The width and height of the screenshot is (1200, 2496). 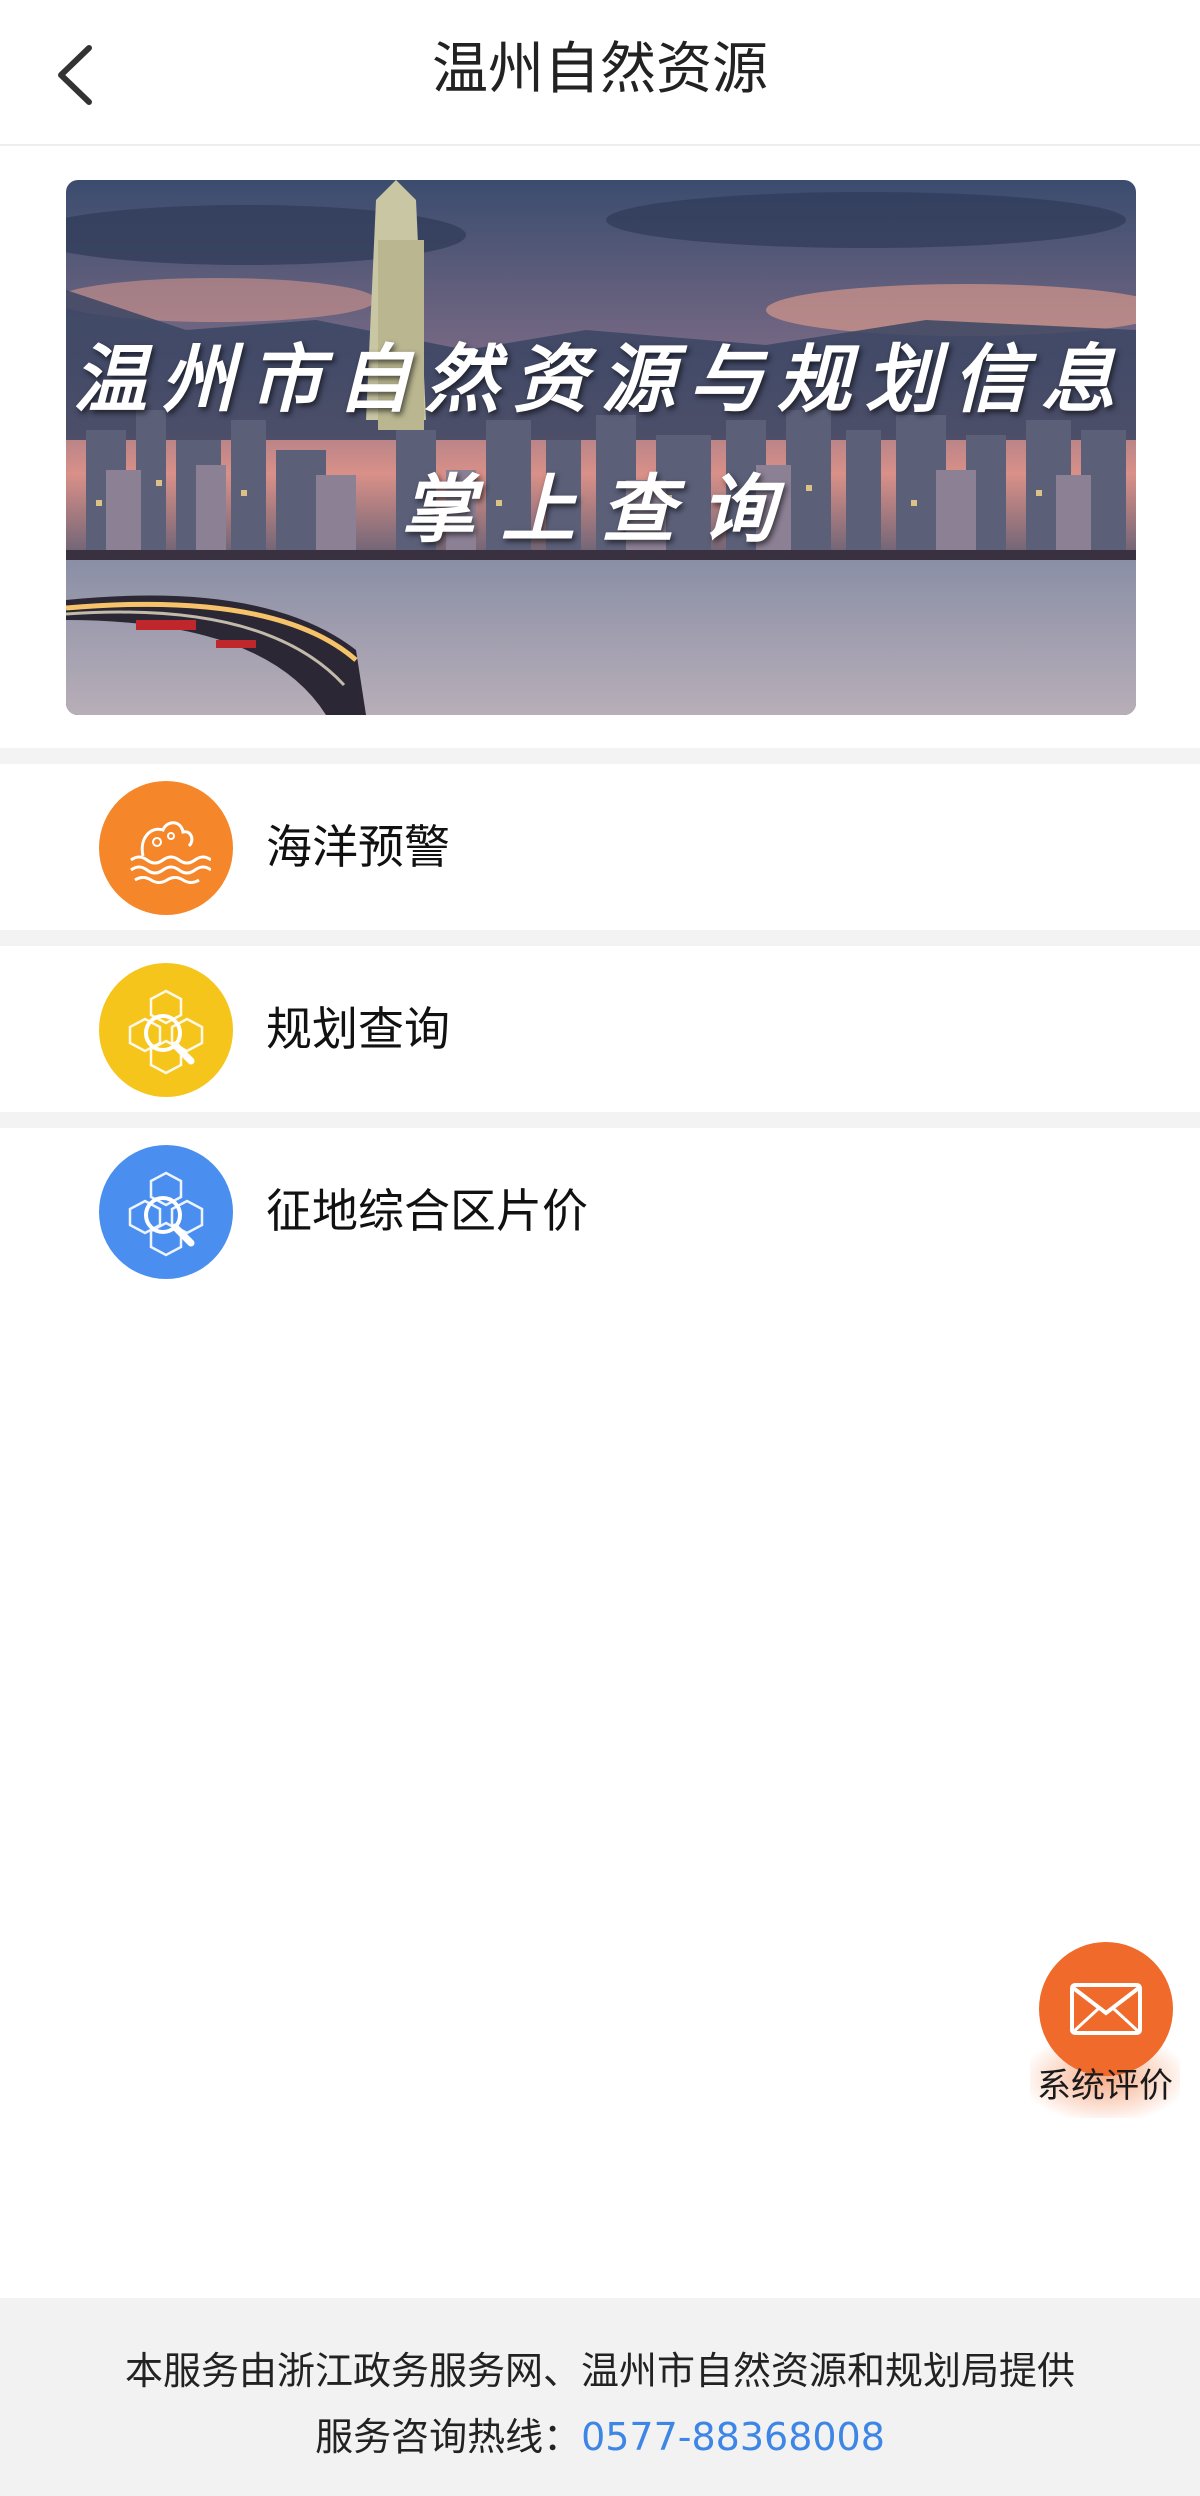 I want to click on hotline-link: 0577-88368008, so click(x=733, y=2437).